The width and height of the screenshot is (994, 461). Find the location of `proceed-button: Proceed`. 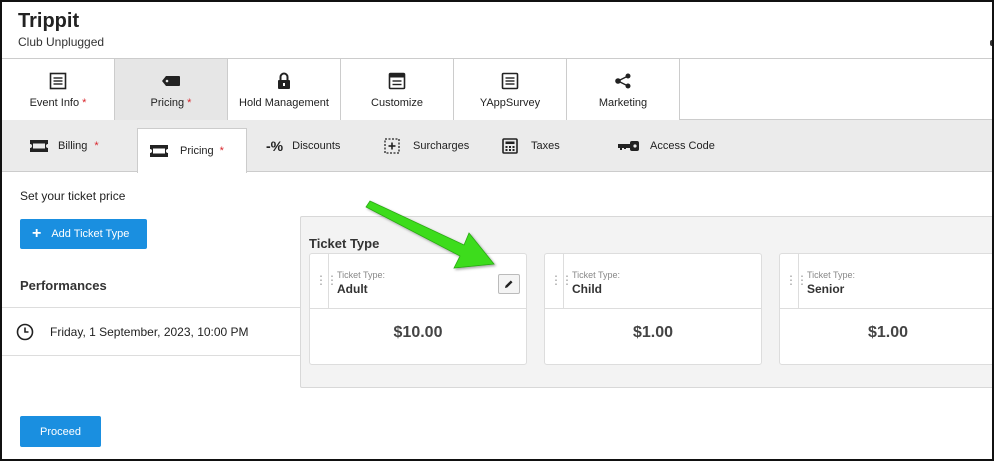

proceed-button: Proceed is located at coordinates (60, 431).